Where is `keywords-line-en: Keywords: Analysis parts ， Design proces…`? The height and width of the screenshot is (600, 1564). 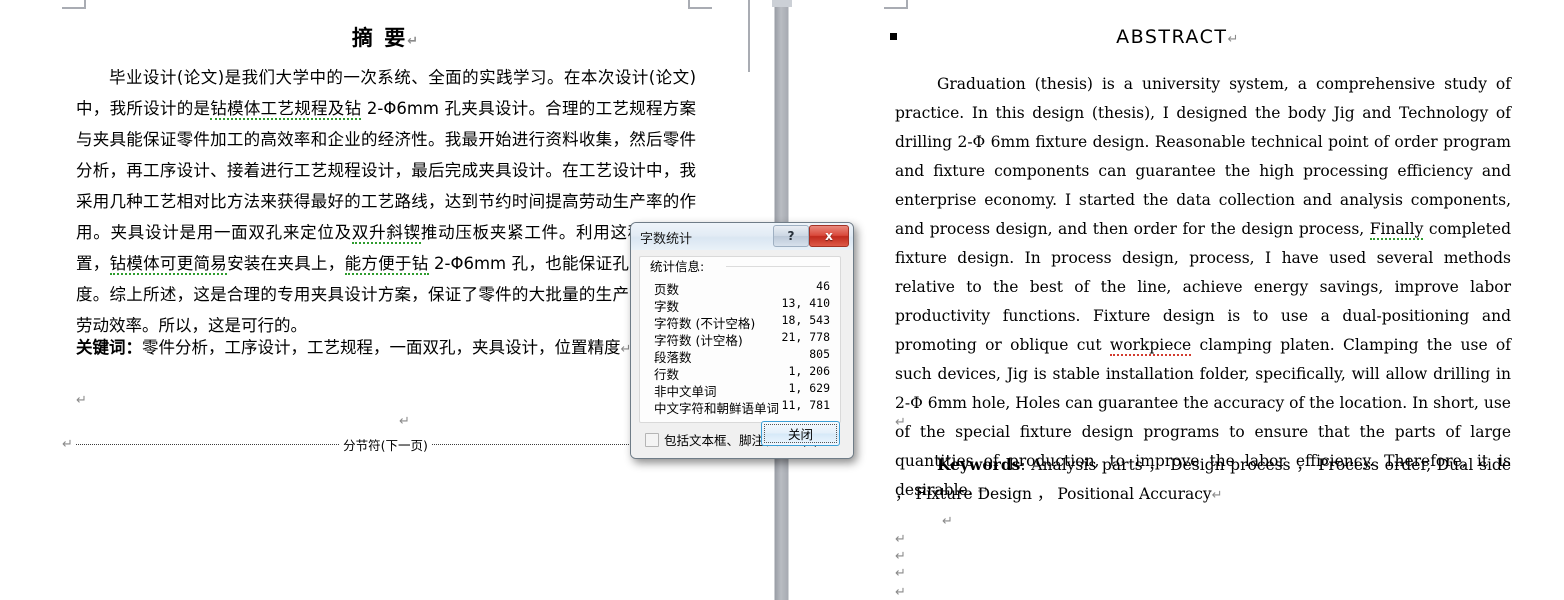 keywords-line-en: Keywords: Analysis parts ， Design proces… is located at coordinates (1203, 480).